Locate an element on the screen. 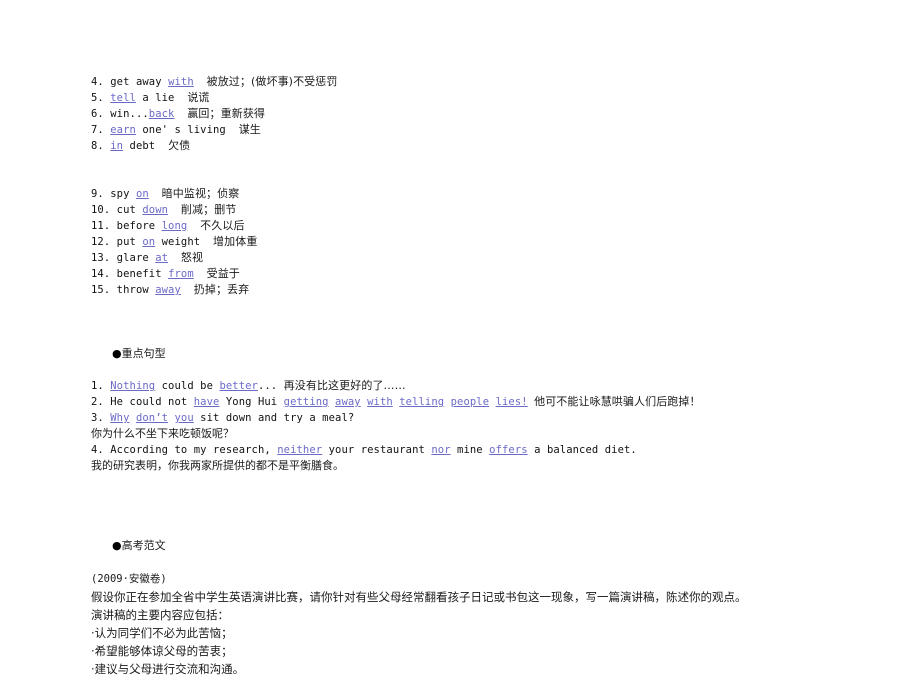 Image resolution: width=920 pixels, height=700 pixels. phrase-number: 15. is located at coordinates (101, 290).